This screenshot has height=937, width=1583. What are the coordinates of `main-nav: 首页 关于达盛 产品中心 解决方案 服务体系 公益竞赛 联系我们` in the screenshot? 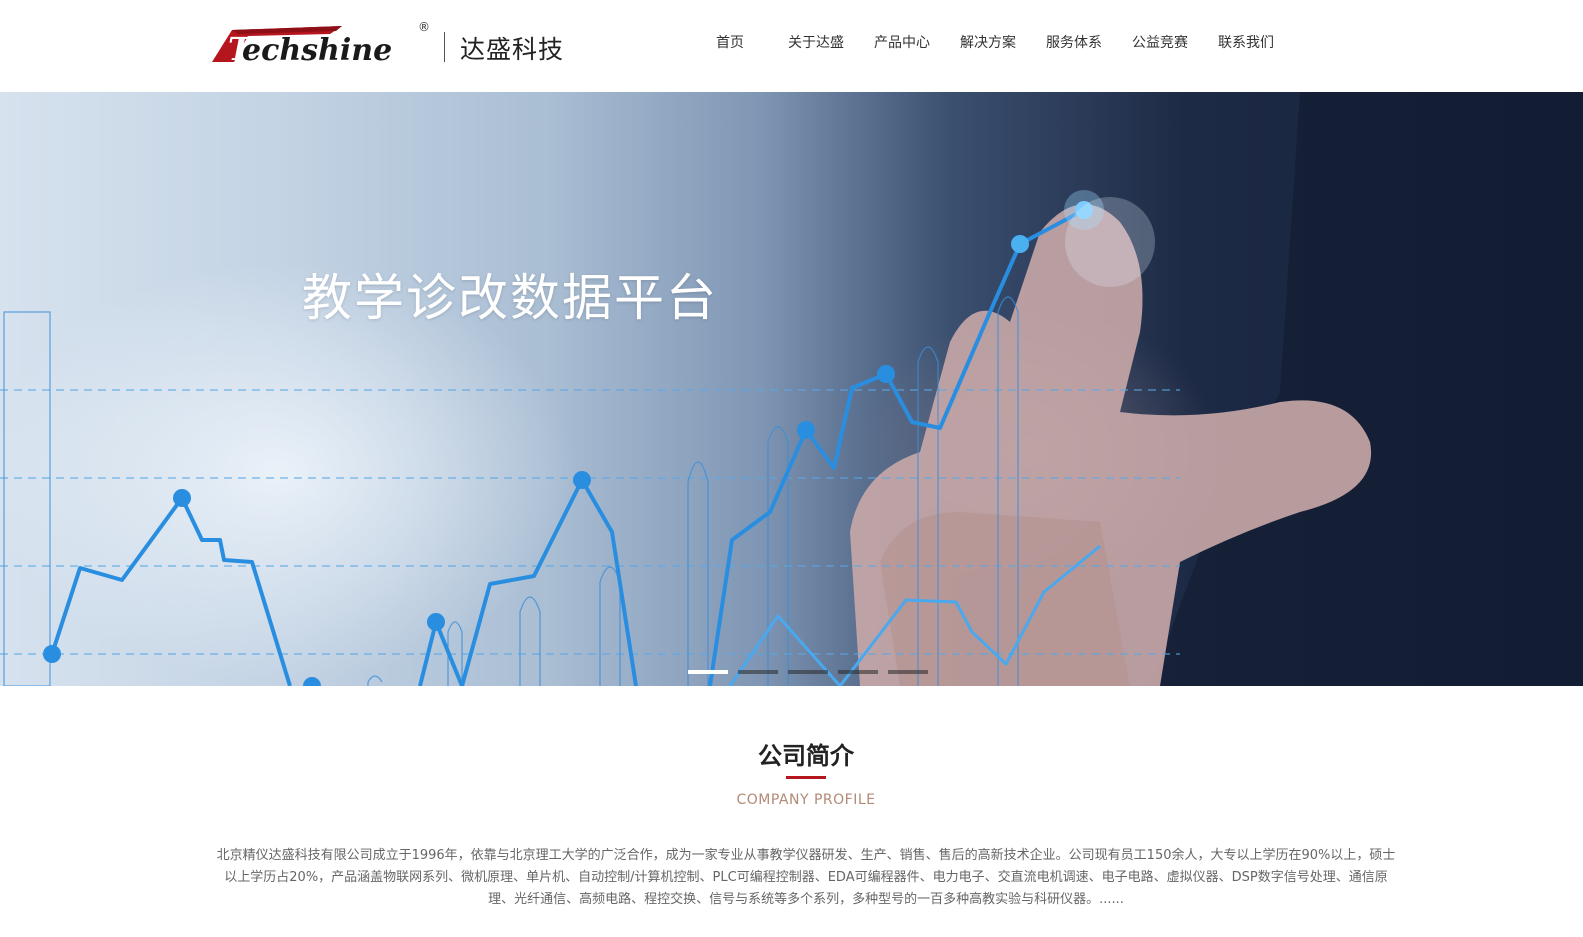 It's located at (1010, 43).